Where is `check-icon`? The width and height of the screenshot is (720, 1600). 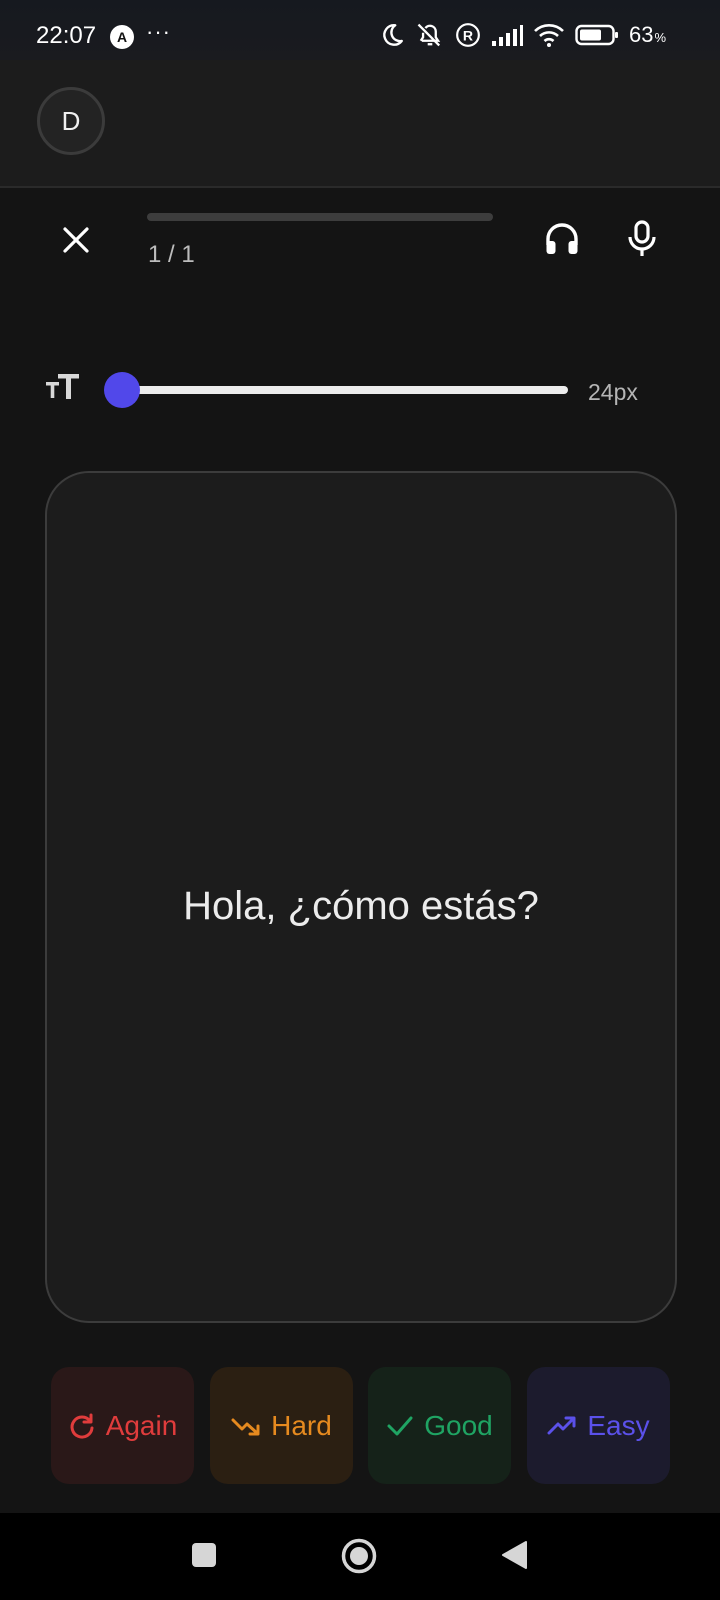
check-icon is located at coordinates (400, 1425).